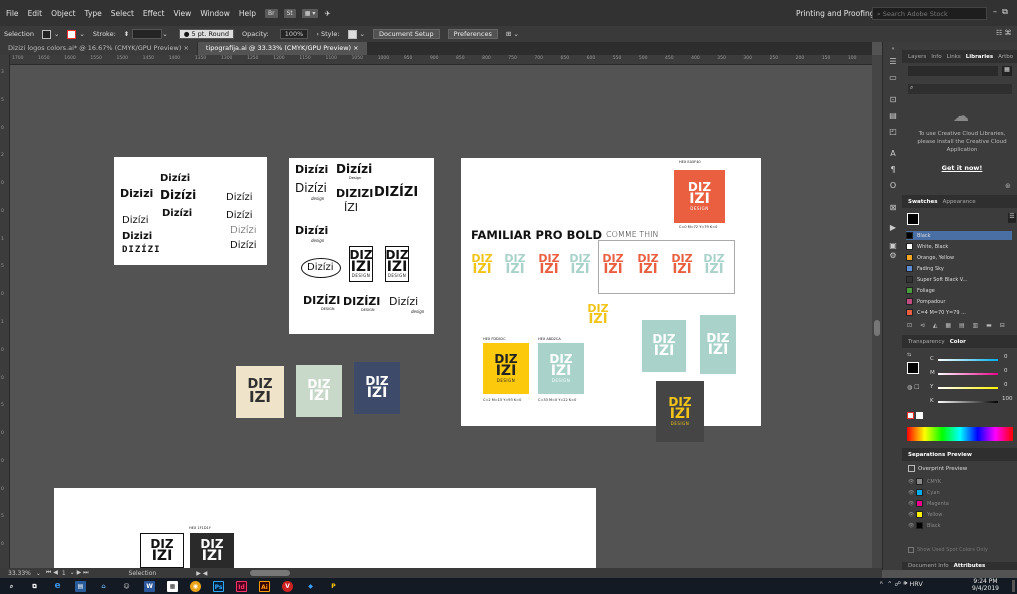 This screenshot has height=594, width=1017. Describe the element at coordinates (893, 131) in the screenshot. I see `pathfinder-icon: ◰` at that location.